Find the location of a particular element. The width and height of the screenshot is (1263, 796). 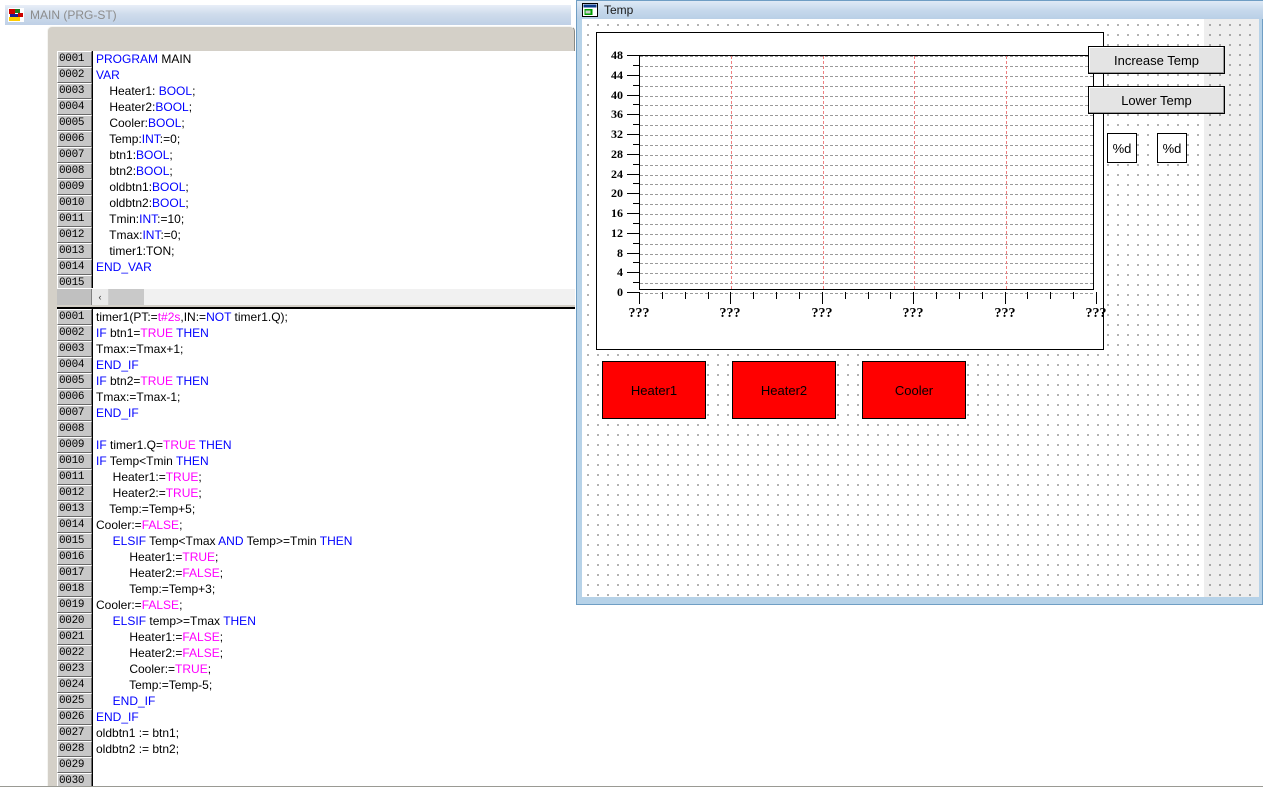

code-line: 0005 IF btn2=TRUE THEN is located at coordinates (316, 381).